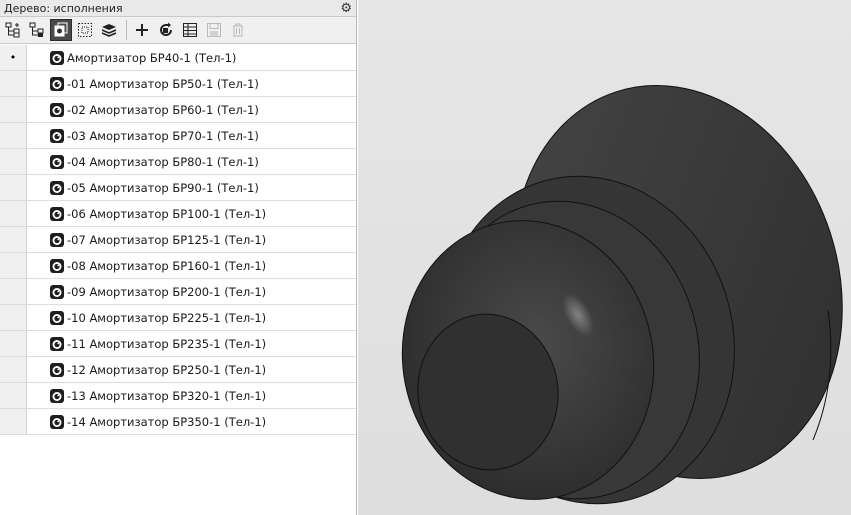 The image size is (851, 515). I want to click on layers-button, so click(109, 30).